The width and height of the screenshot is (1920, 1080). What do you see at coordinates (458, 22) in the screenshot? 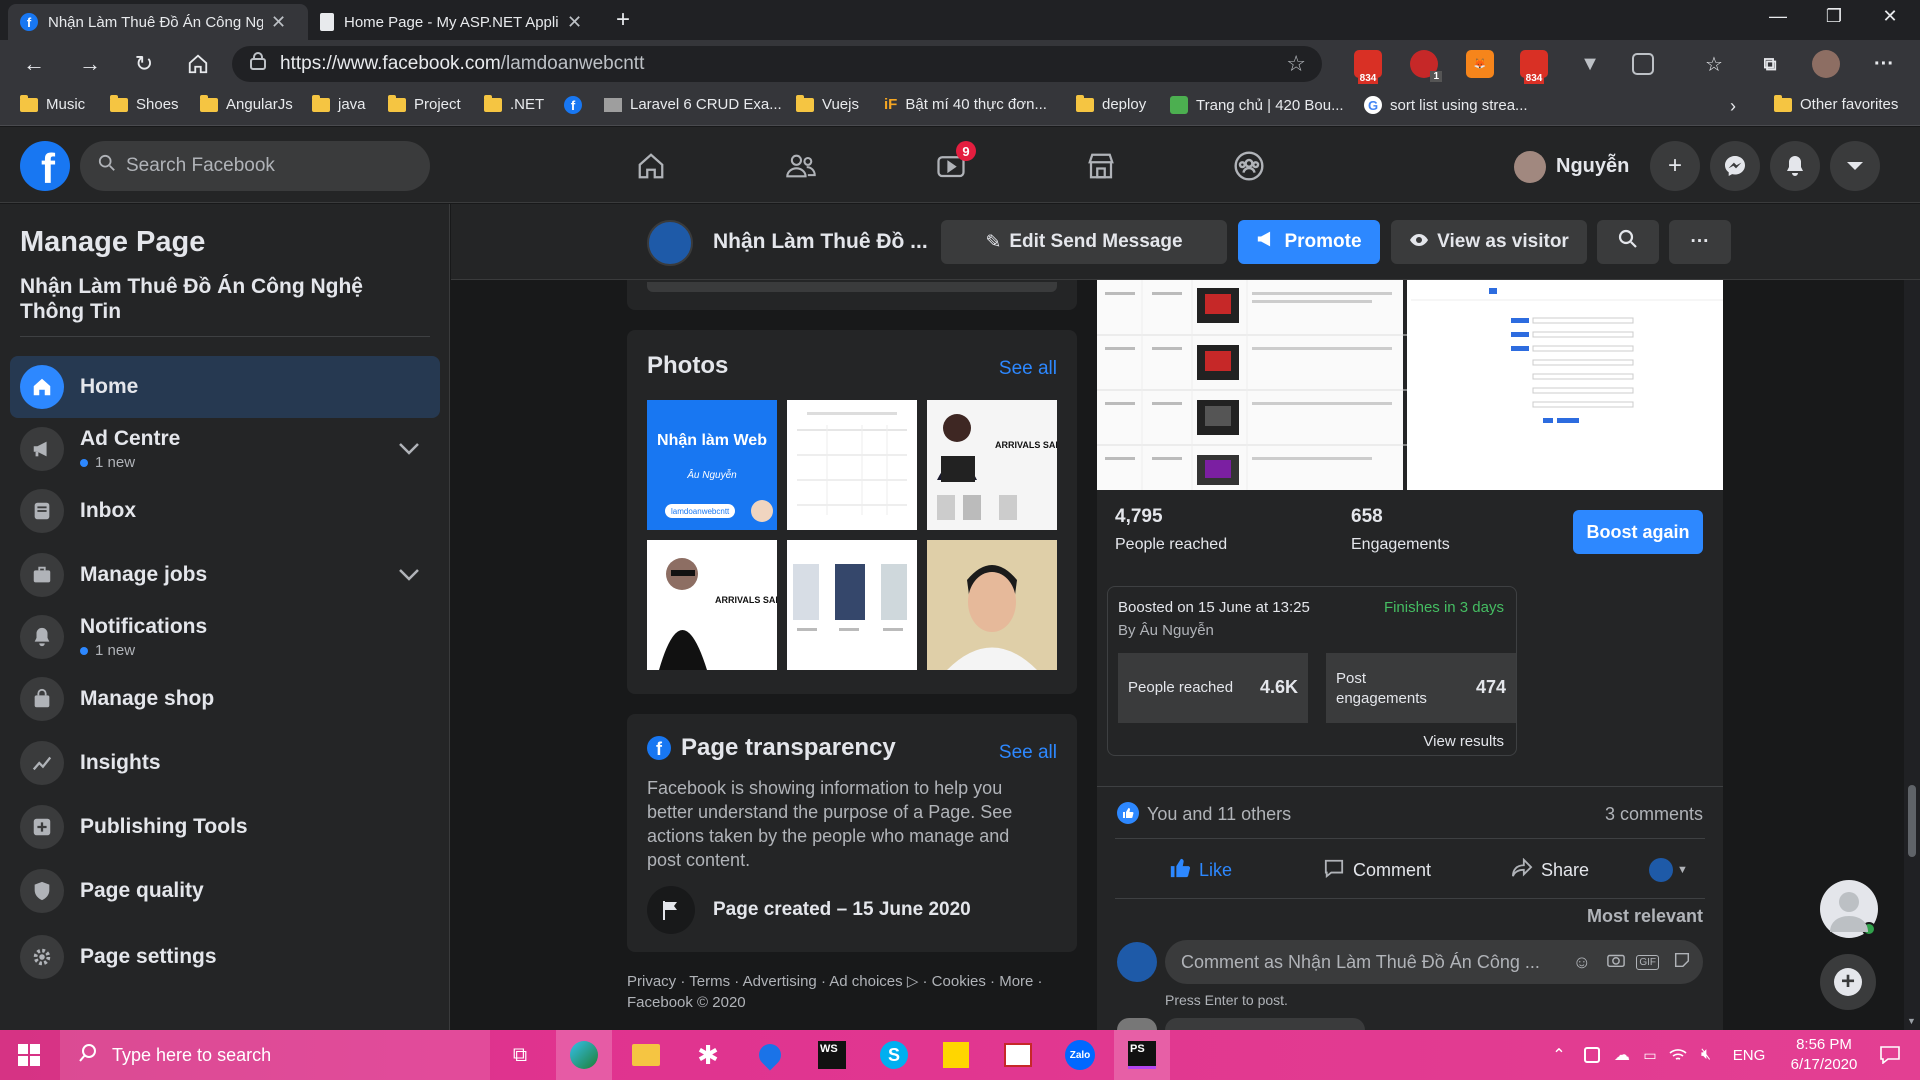
I see `tab-aspnet: Home Page - My ASP.NET Applic ✕` at bounding box center [458, 22].